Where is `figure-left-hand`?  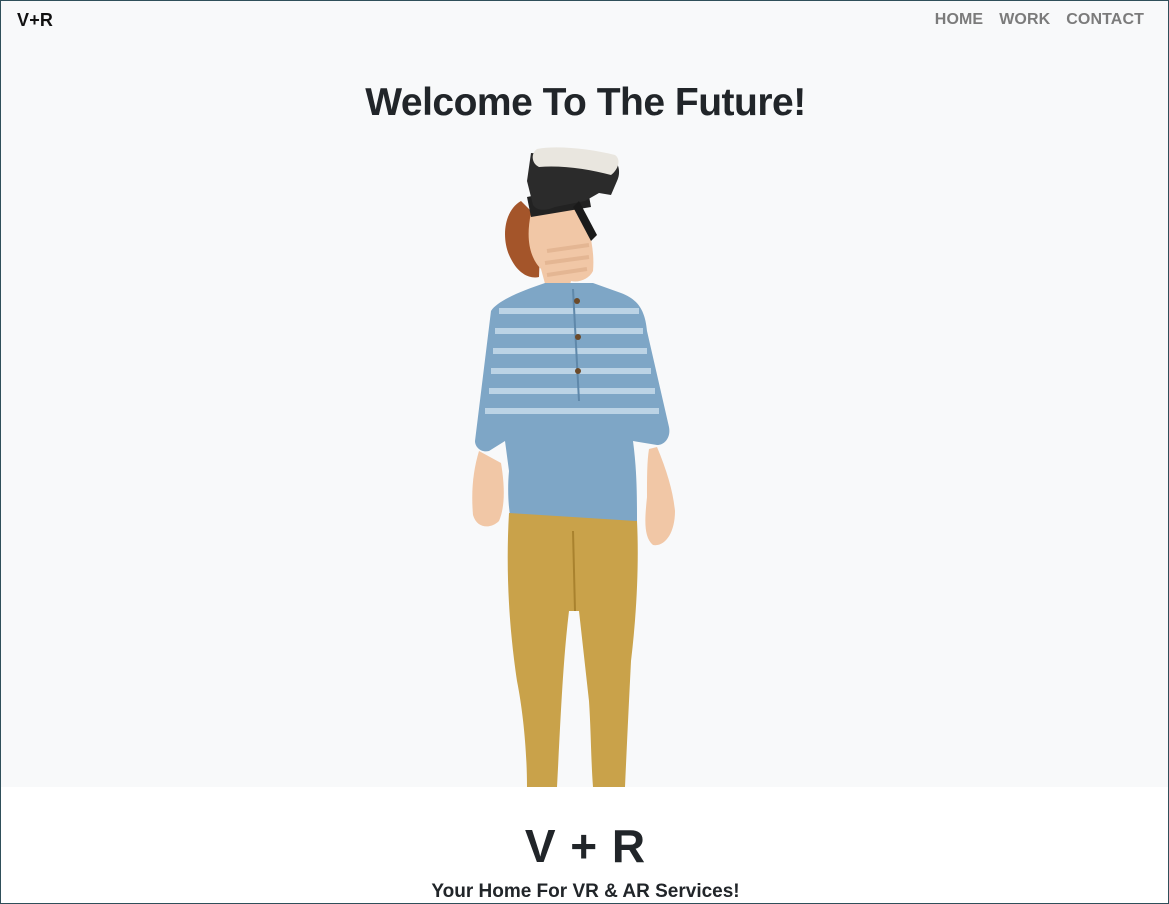
figure-left-hand is located at coordinates (488, 489).